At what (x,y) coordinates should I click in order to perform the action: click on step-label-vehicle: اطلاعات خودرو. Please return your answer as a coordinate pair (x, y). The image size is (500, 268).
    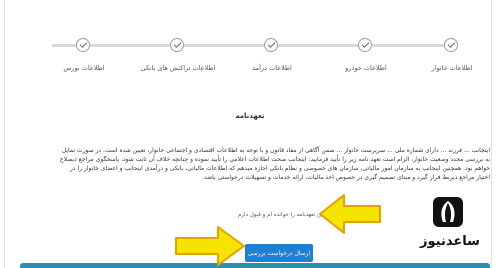
    Looking at the image, I should click on (366, 68).